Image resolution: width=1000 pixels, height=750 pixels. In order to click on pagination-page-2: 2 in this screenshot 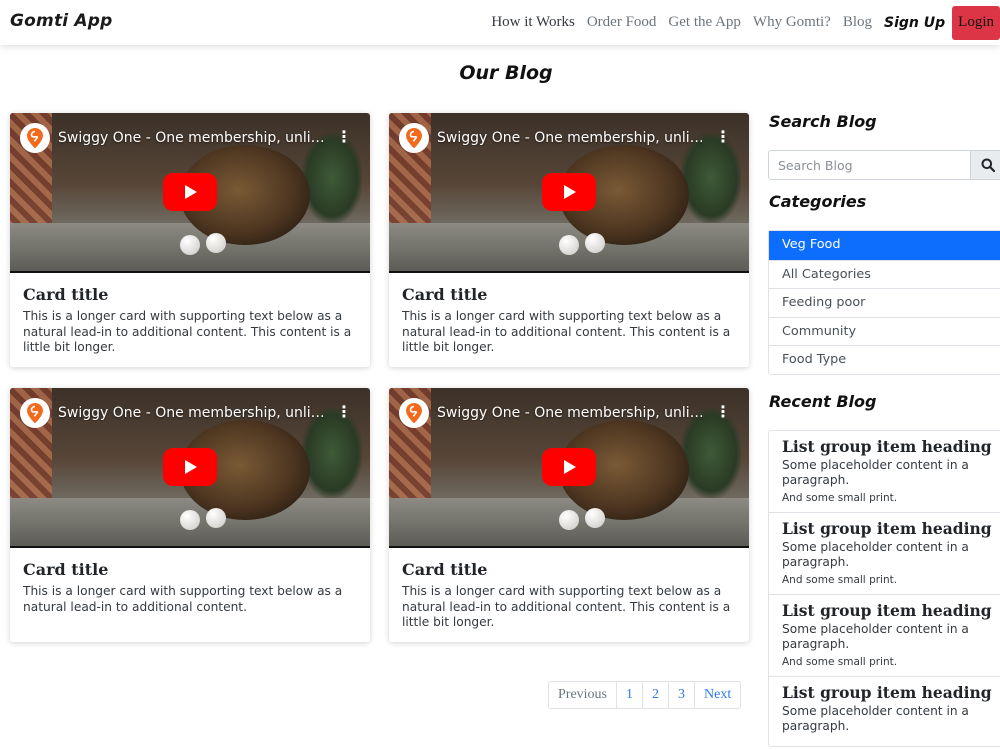, I will do `click(655, 695)`.